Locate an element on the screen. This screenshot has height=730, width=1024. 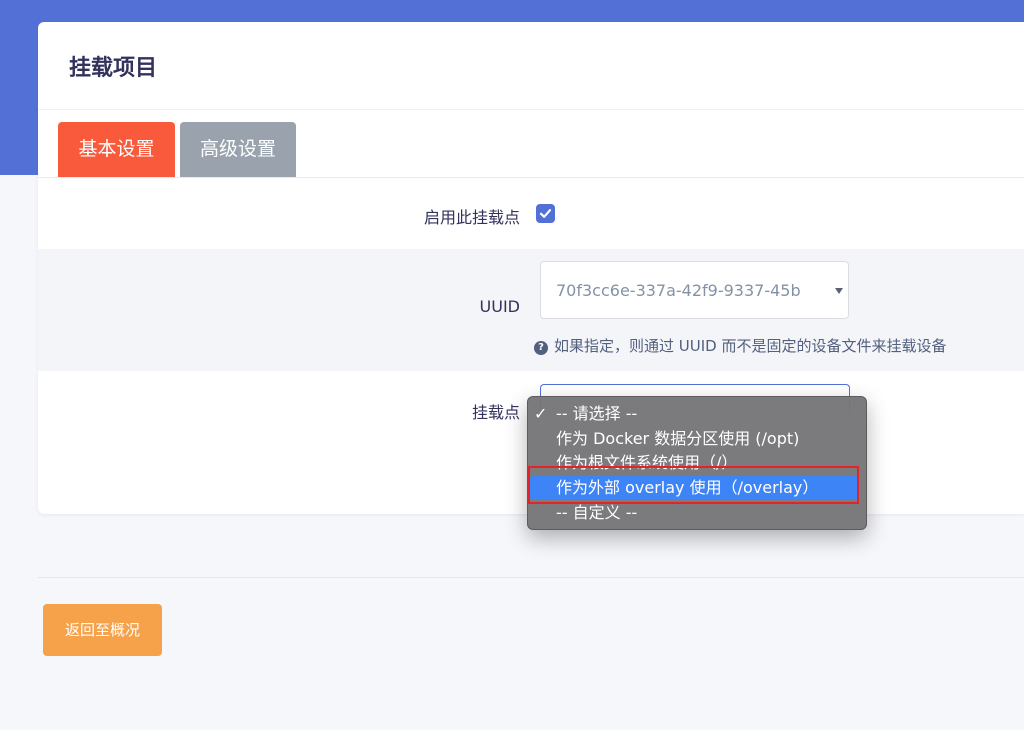
checkmark-icon is located at coordinates (545, 213).